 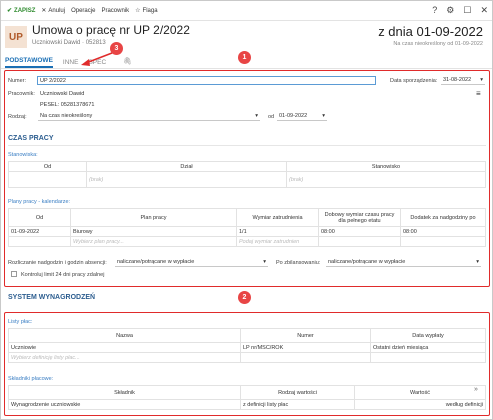 What do you see at coordinates (149, 116) in the screenshot?
I see `type-select: Na czas nieokreślony ▾` at bounding box center [149, 116].